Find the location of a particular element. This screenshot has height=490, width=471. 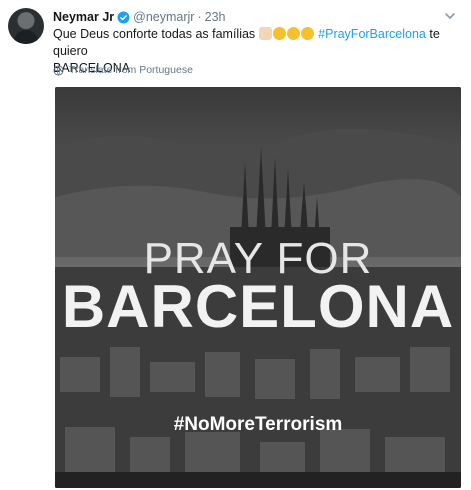

globe-icon is located at coordinates (58, 70).